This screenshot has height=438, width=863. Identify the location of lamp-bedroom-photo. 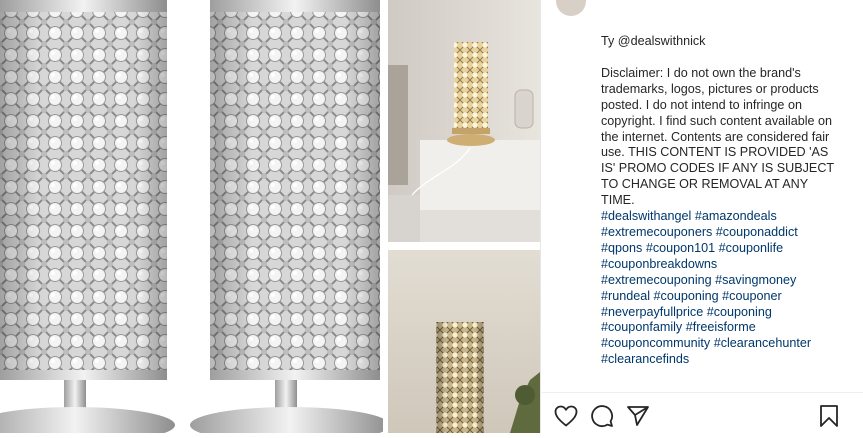
(464, 121).